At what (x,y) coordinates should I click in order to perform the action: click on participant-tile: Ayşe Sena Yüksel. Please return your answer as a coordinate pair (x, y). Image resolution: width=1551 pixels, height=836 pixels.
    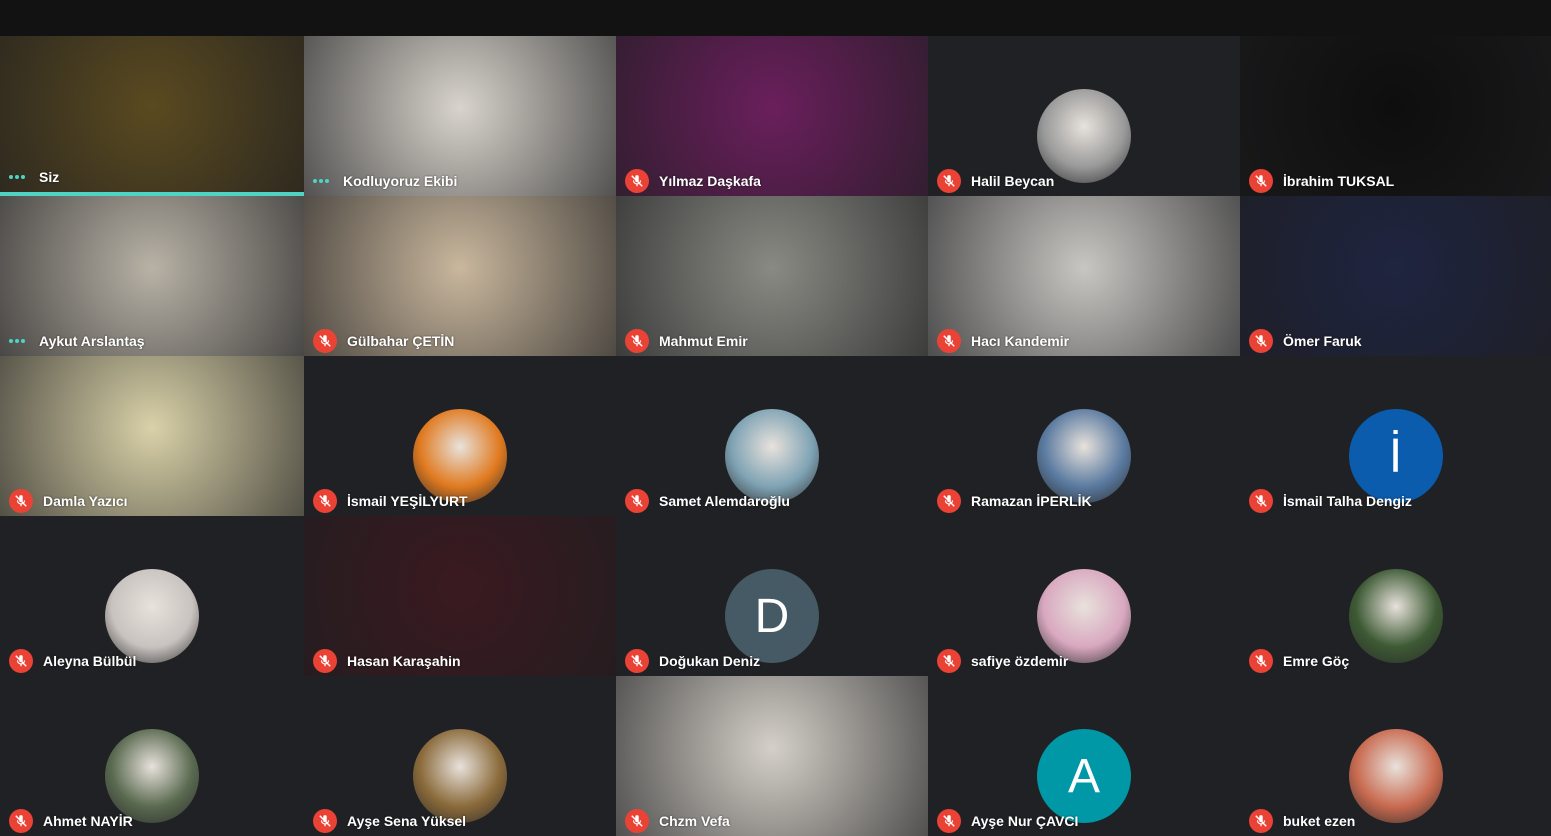
    Looking at the image, I should click on (460, 756).